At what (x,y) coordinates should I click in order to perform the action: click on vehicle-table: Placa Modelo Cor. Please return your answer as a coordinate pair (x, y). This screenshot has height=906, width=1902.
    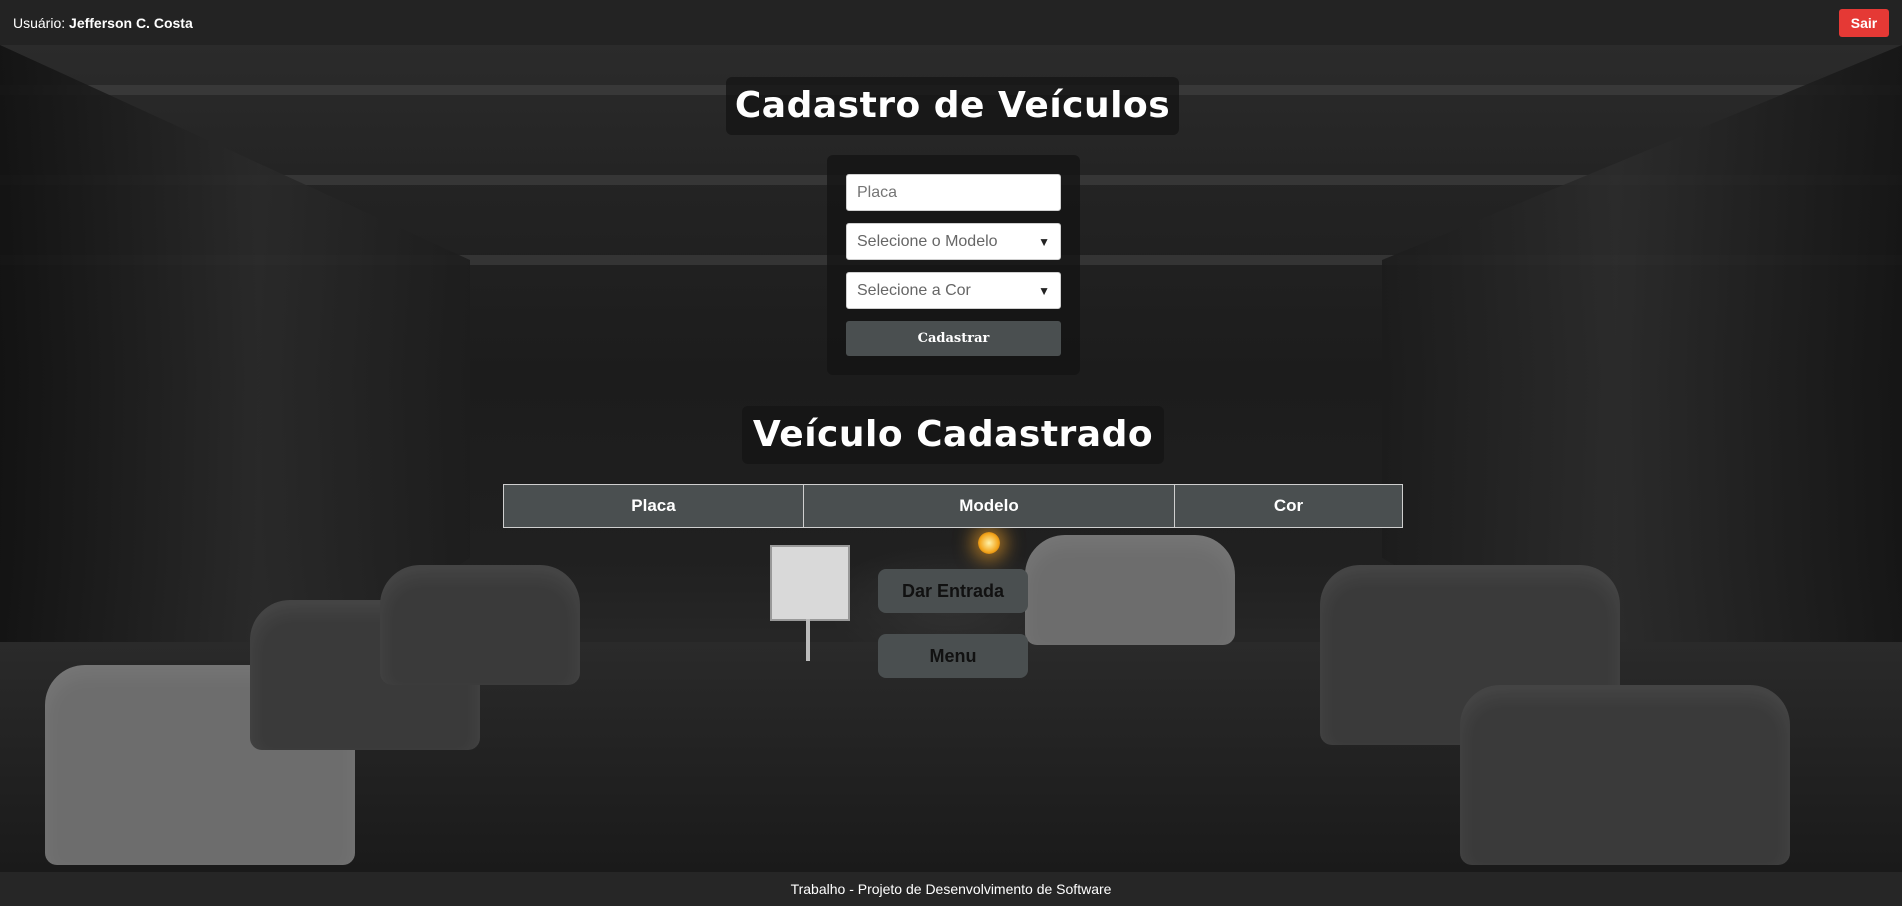
    Looking at the image, I should click on (953, 506).